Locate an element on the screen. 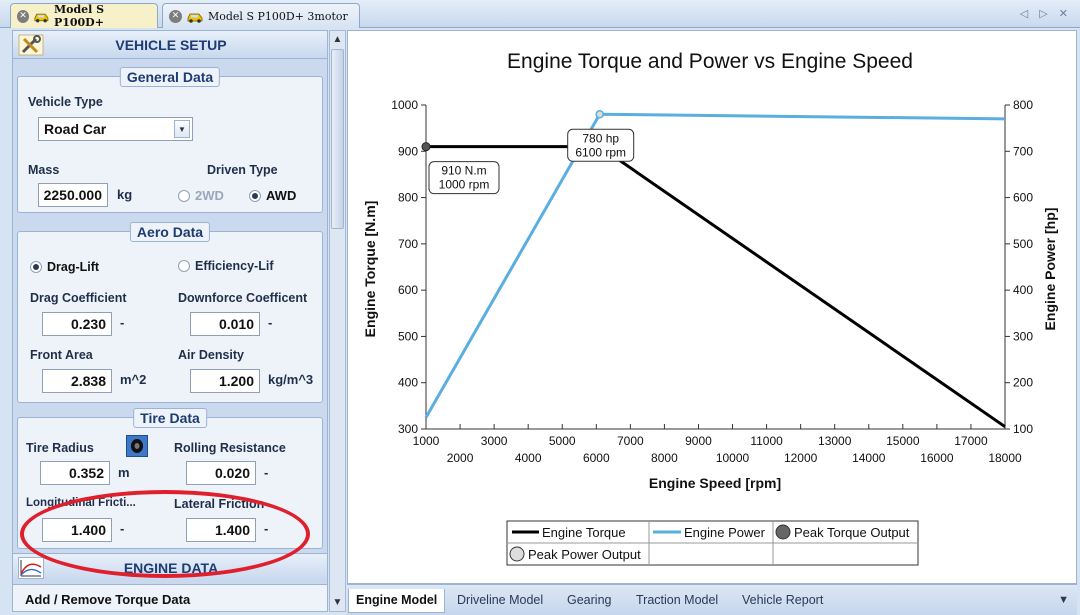  tab-traction-model: Traction Model is located at coordinates (677, 601).